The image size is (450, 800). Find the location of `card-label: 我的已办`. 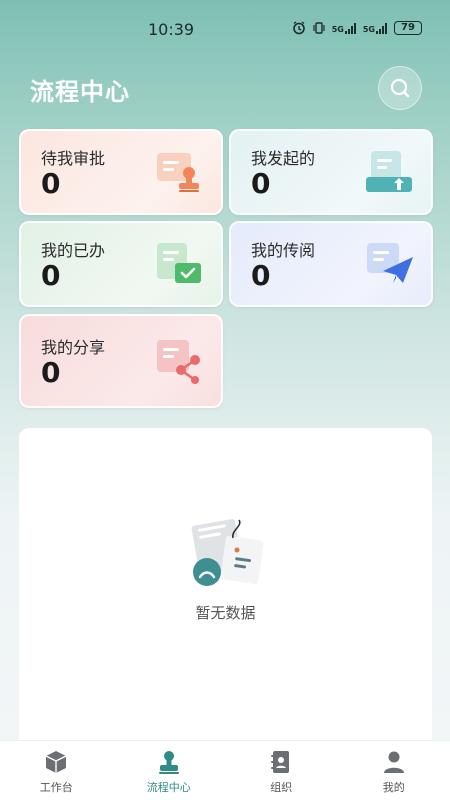

card-label: 我的已办 is located at coordinates (73, 250).